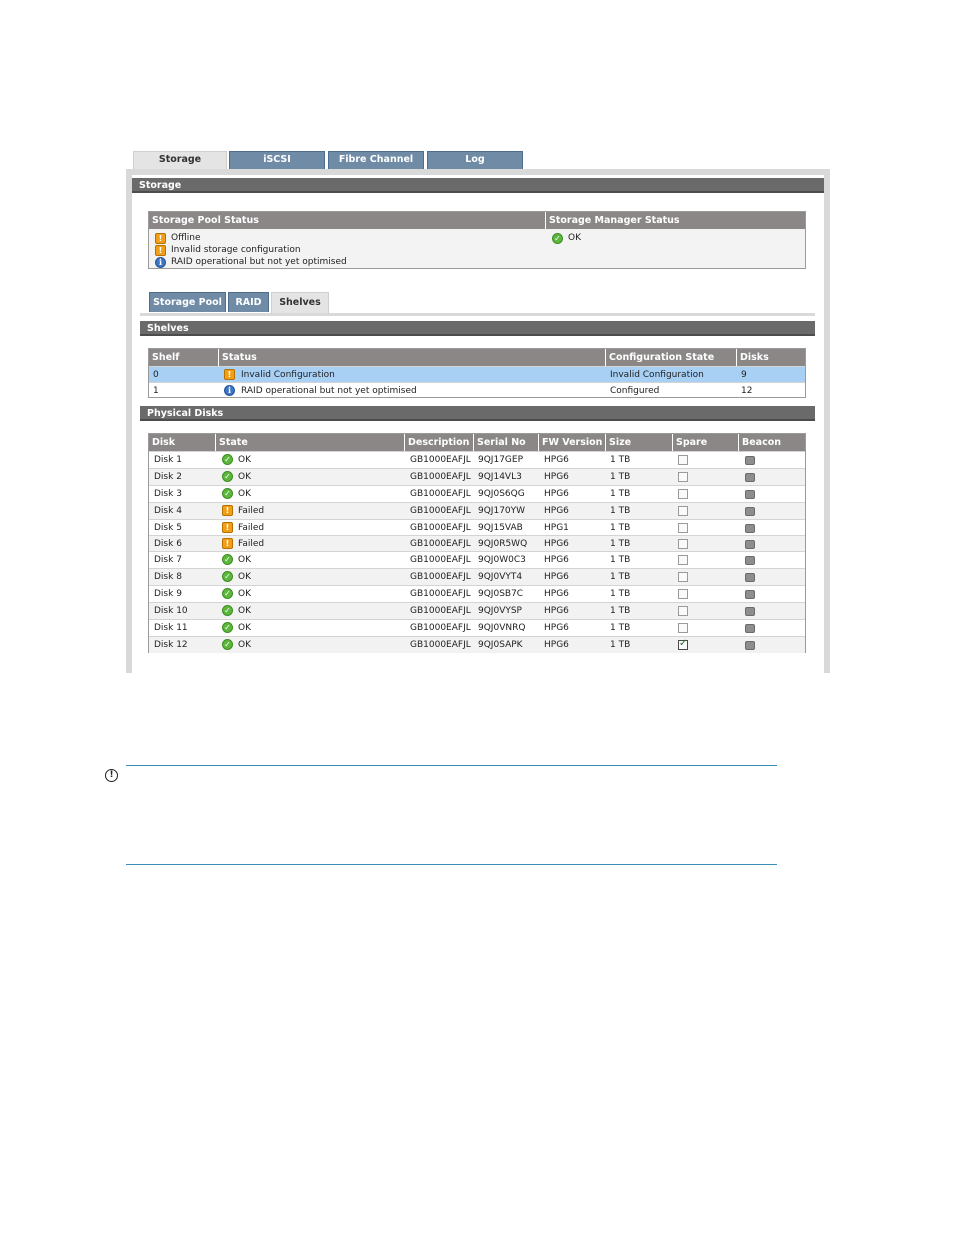 The image size is (954, 1235). I want to click on col-description: Description, so click(439, 442).